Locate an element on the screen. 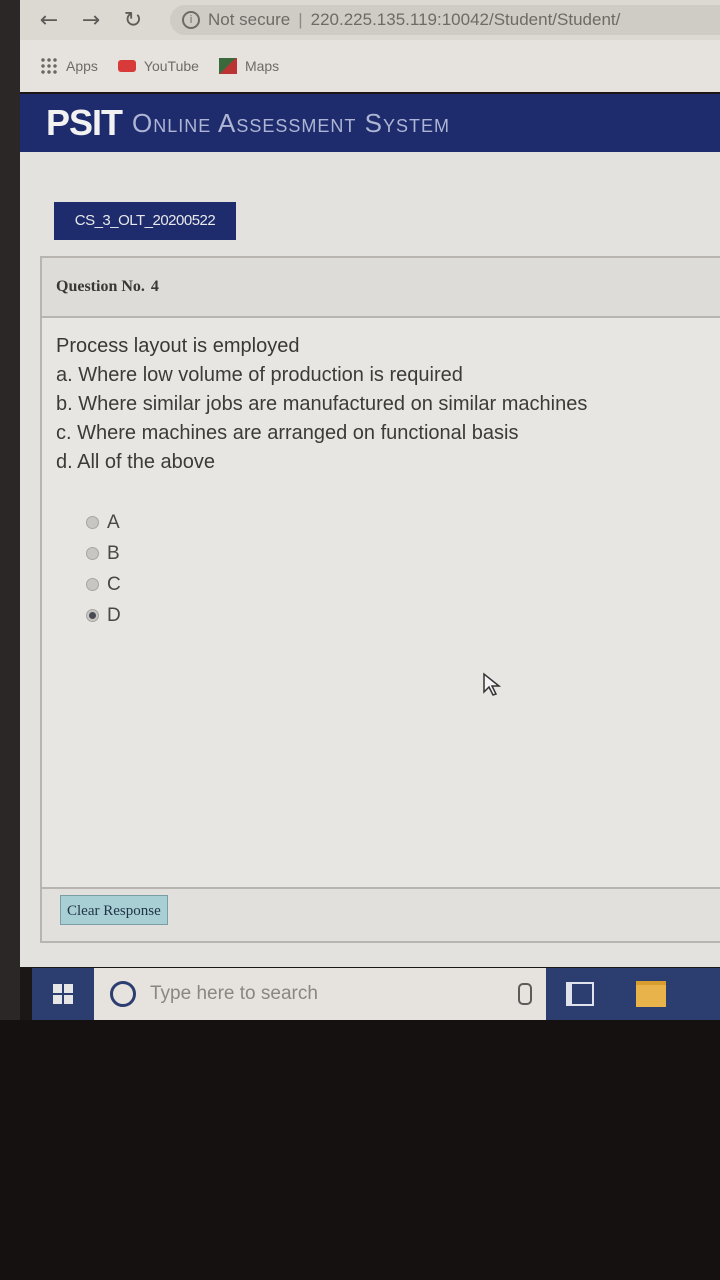 This screenshot has height=1280, width=720. question-header: Question No. 4 is located at coordinates (381, 288).